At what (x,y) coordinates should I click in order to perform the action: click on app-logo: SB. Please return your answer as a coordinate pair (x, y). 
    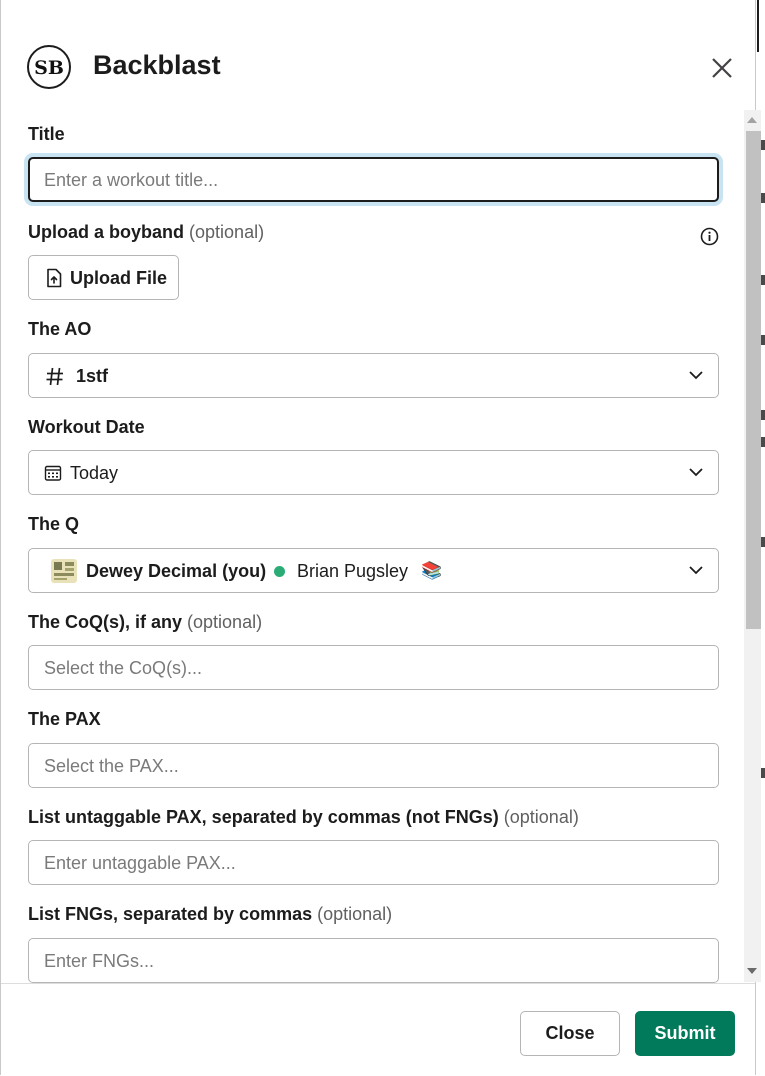
    Looking at the image, I should click on (49, 67).